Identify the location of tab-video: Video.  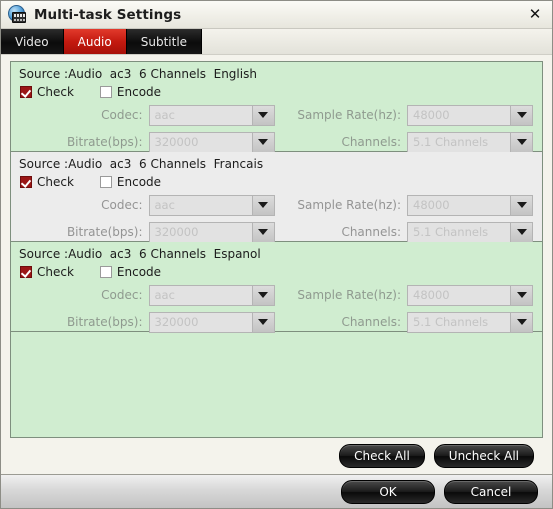
(32, 41).